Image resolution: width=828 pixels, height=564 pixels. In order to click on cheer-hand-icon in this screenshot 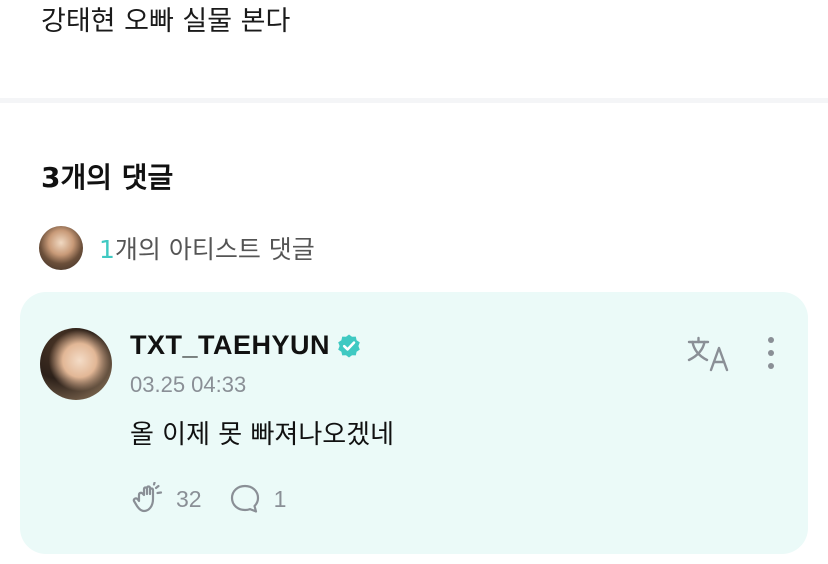, I will do `click(147, 497)`.